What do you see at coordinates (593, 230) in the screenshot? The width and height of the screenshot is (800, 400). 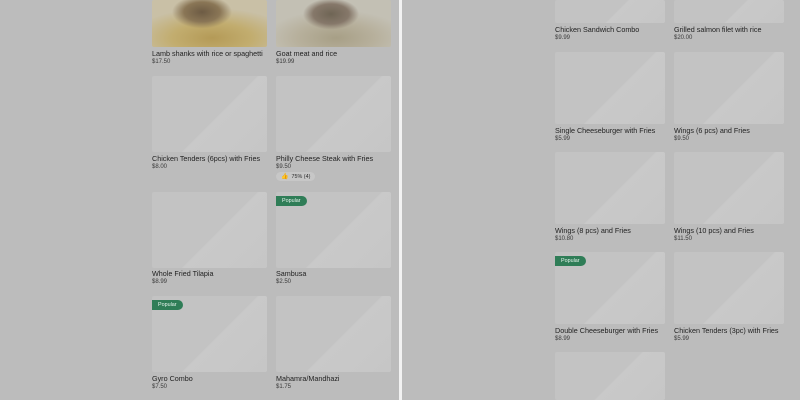 I see `item-name: Wings (8 pcs) and Fries` at bounding box center [593, 230].